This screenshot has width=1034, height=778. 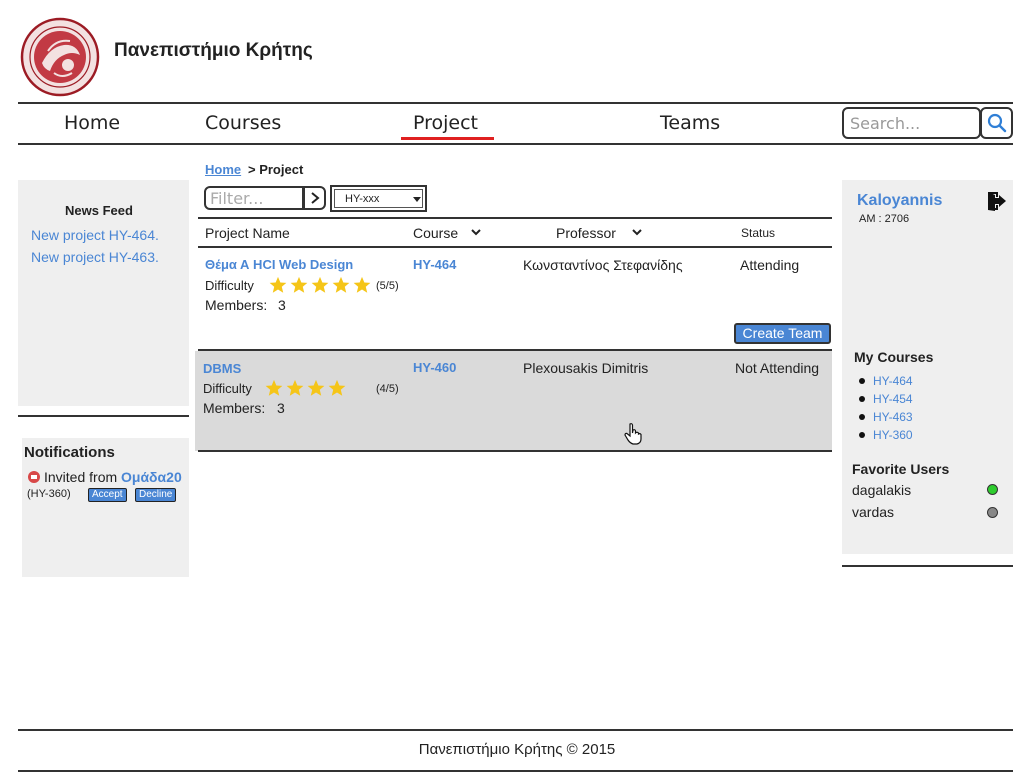 I want to click on notifications-title: Notifications, so click(x=69, y=452).